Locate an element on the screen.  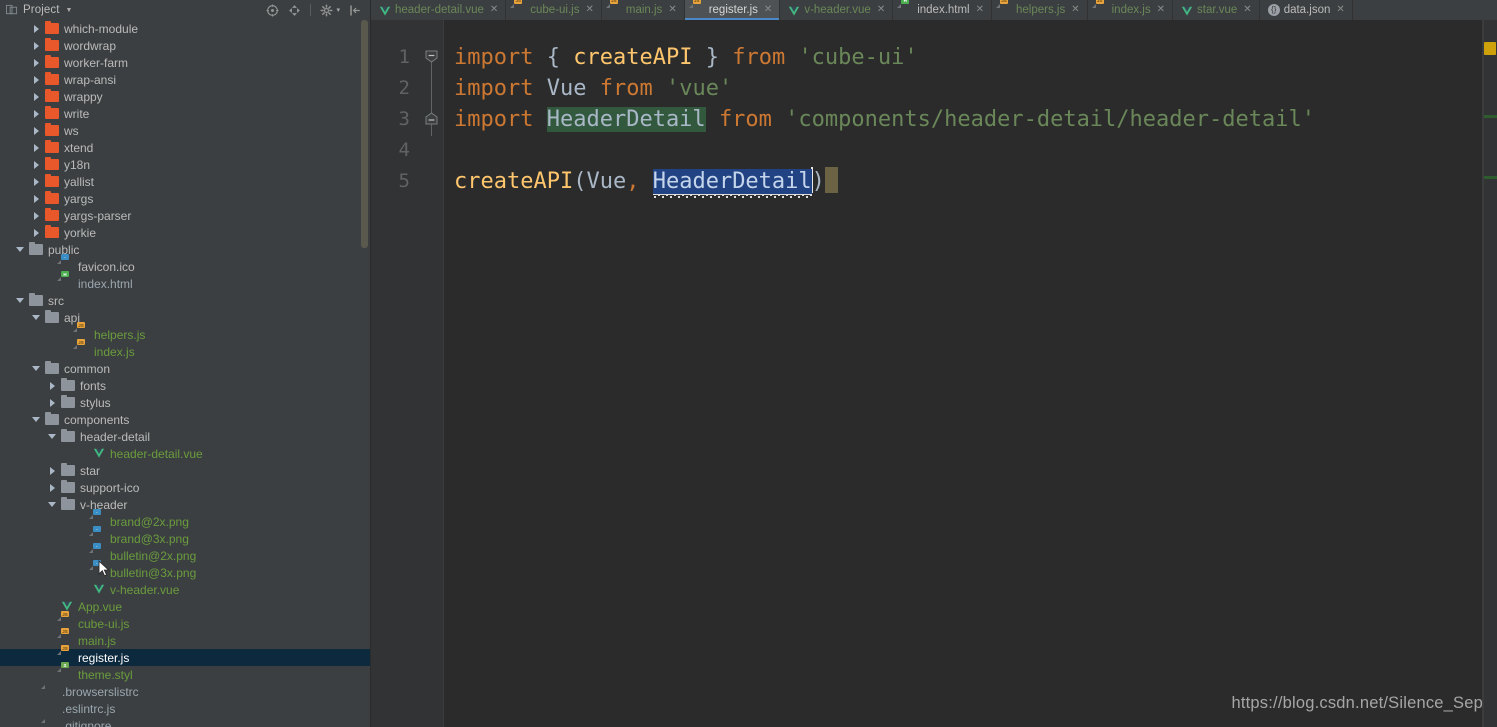
gear-chevron-icon: ▾ is located at coordinates (338, 10).